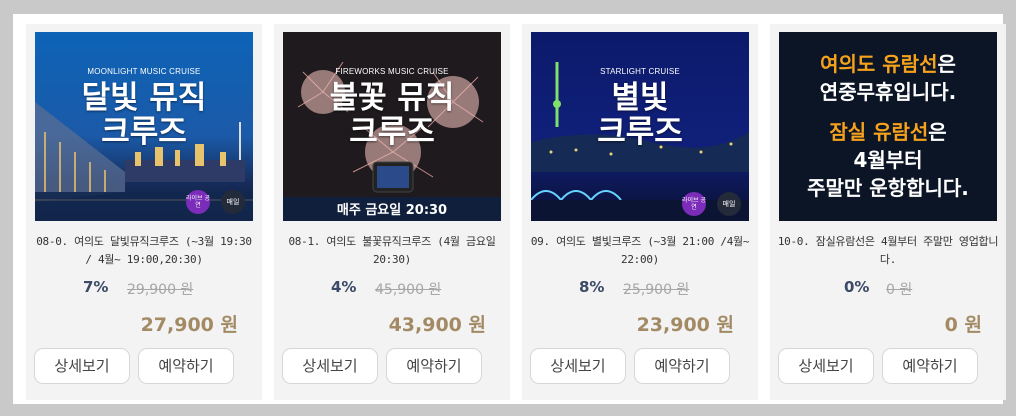  I want to click on notice-line-2: 연중무휴입니다., so click(888, 92).